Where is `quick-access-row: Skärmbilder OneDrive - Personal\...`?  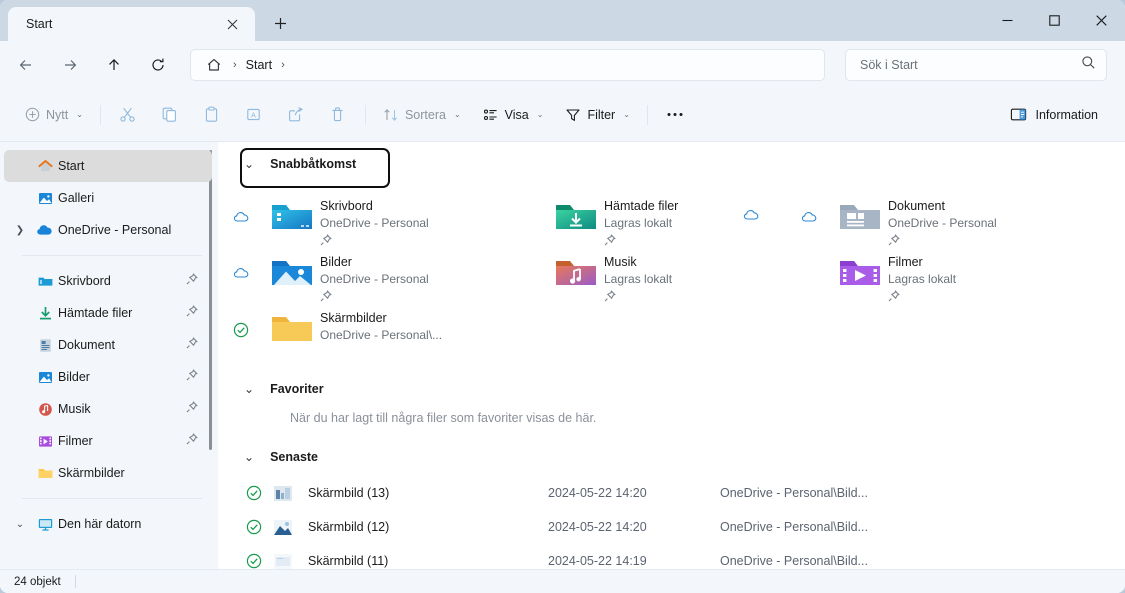
quick-access-row: Skärmbilder OneDrive - Personal\... is located at coordinates (671, 330).